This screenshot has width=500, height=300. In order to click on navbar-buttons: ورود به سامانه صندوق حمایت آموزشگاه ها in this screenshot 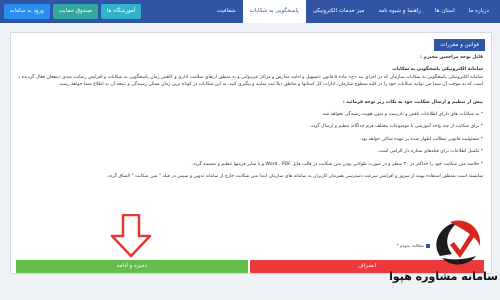, I will do `click(73, 11)`.